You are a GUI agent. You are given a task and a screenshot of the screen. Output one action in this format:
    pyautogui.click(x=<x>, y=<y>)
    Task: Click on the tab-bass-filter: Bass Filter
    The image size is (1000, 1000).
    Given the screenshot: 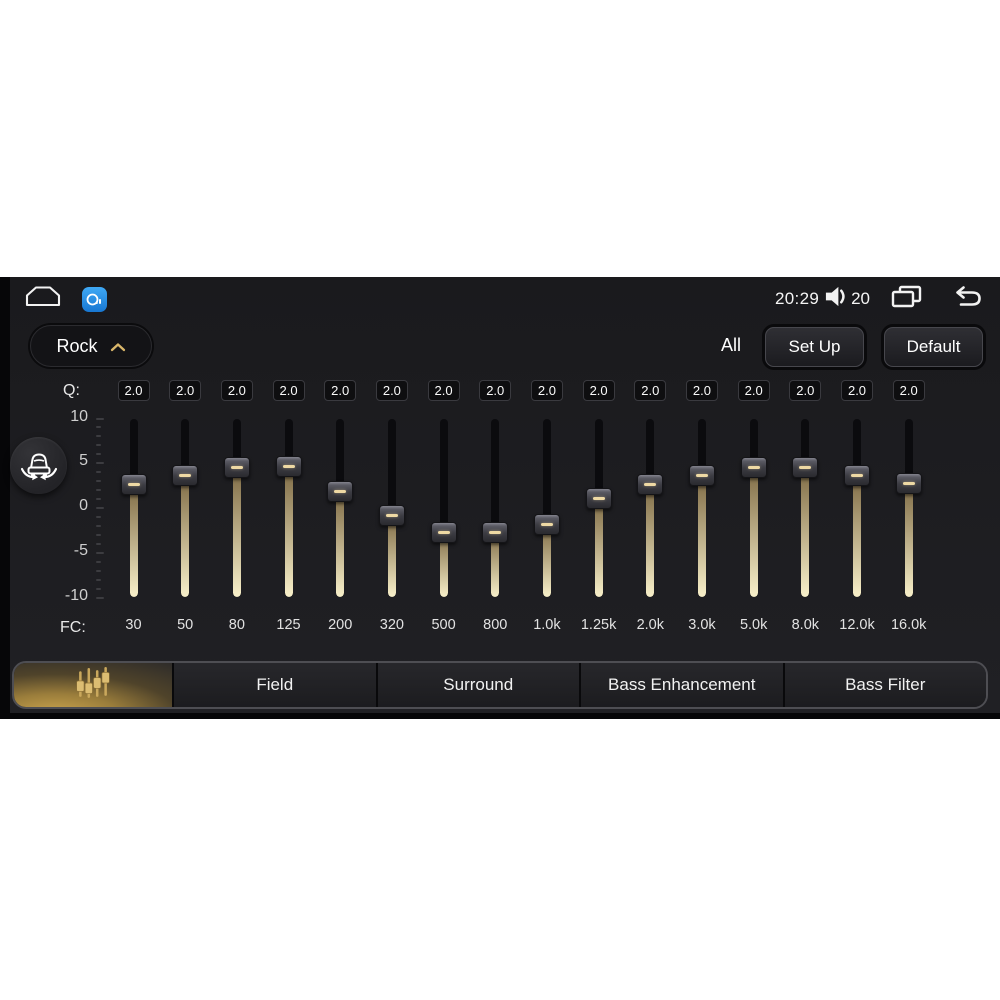 What is the action you would take?
    pyautogui.click(x=885, y=685)
    